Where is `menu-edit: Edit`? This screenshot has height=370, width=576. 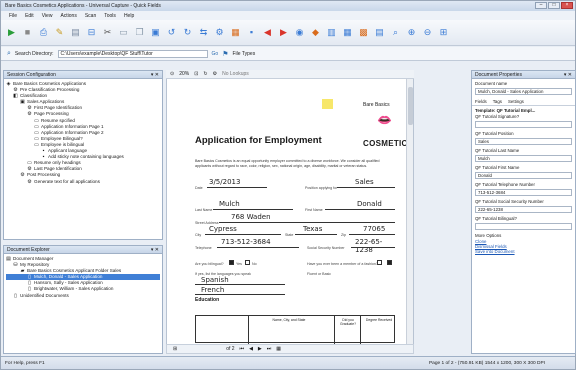
menu-edit: Edit is located at coordinates (29, 16).